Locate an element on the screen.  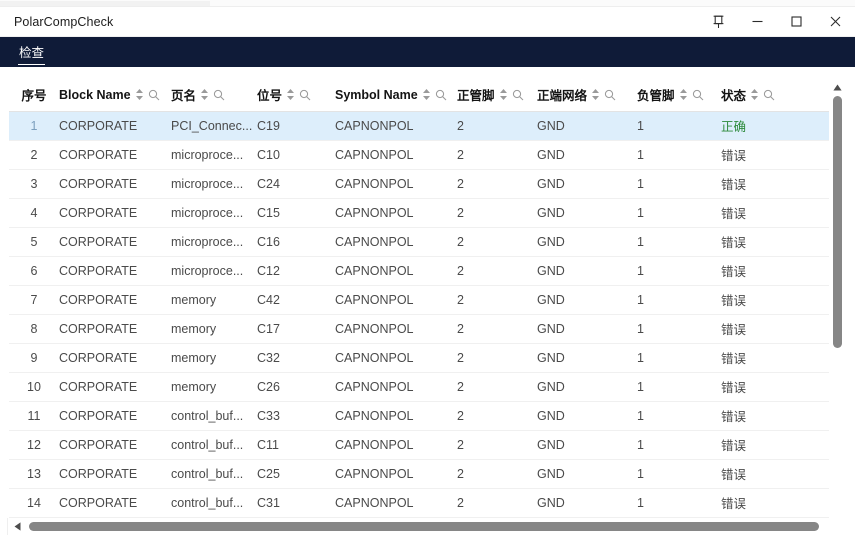
horizontal-scroll-thumb is located at coordinates (424, 526).